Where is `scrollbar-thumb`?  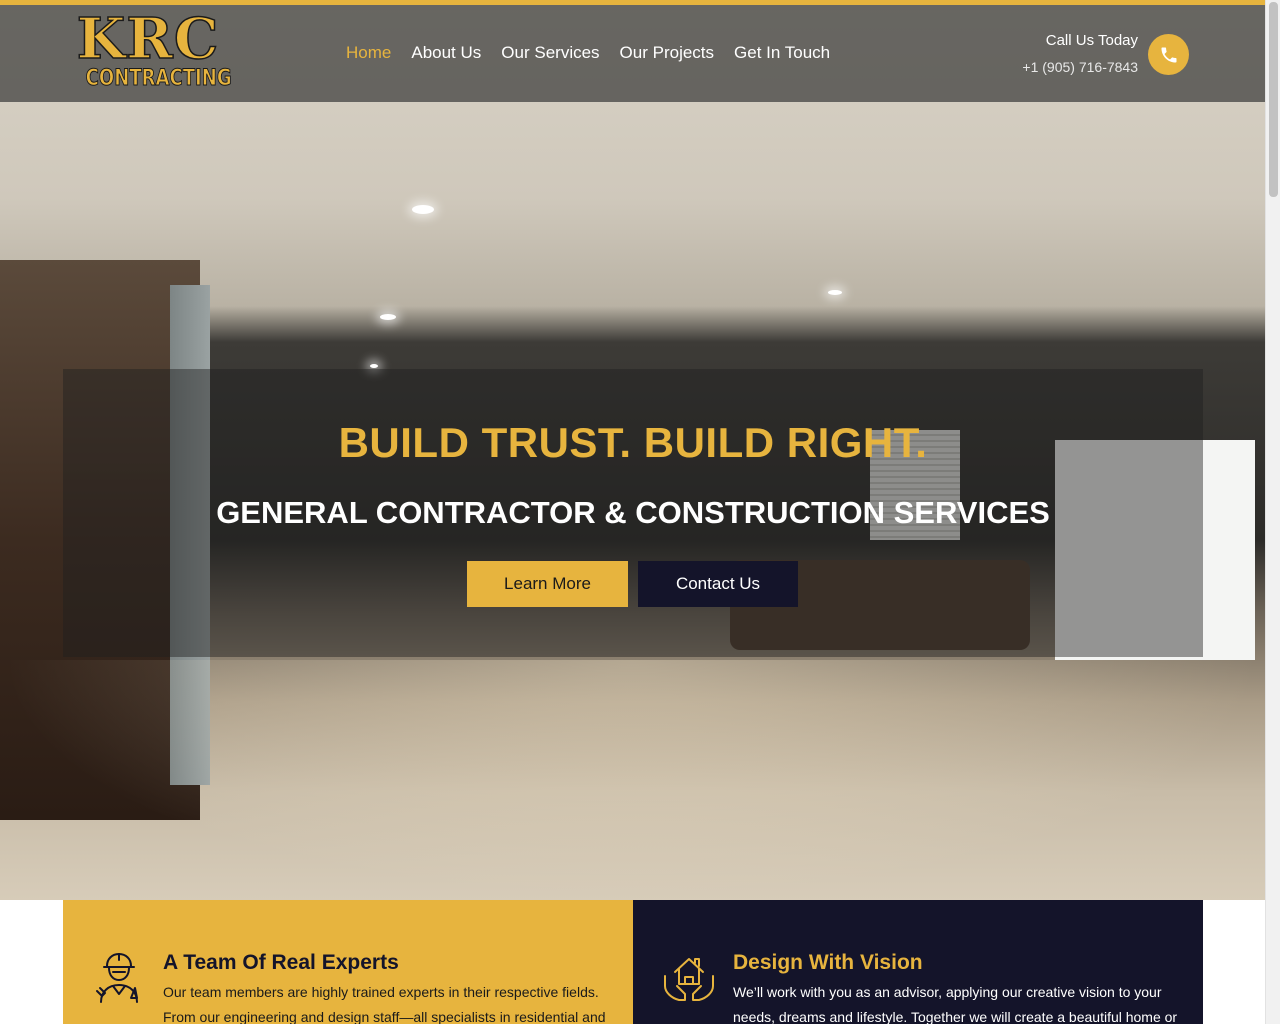 scrollbar-thumb is located at coordinates (1273, 99).